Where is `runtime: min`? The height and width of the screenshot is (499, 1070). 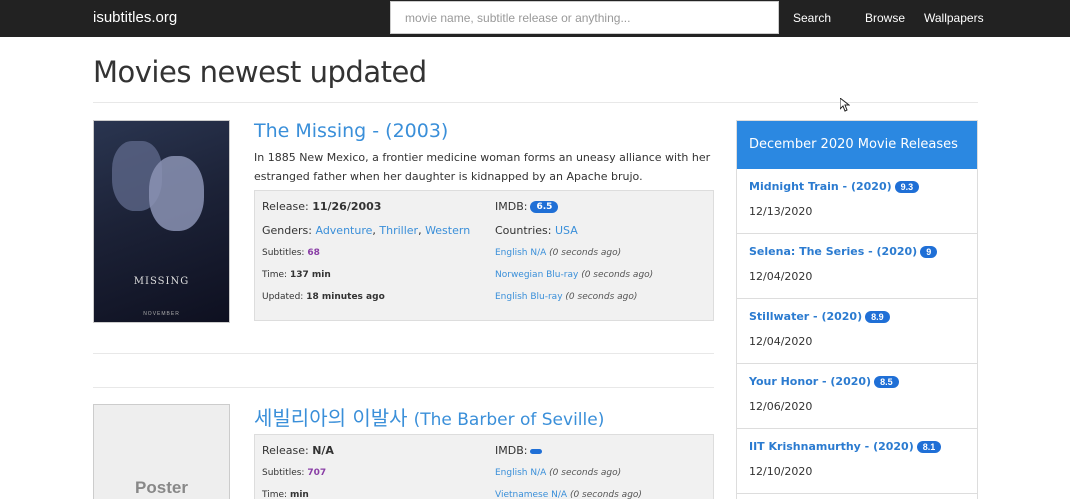
runtime: min is located at coordinates (299, 494).